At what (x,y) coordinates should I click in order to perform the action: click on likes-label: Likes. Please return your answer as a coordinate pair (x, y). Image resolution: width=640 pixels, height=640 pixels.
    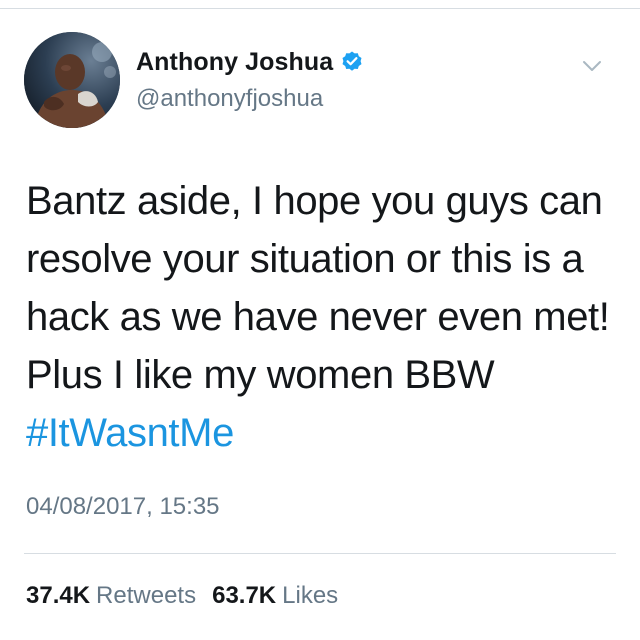
    Looking at the image, I should click on (310, 595).